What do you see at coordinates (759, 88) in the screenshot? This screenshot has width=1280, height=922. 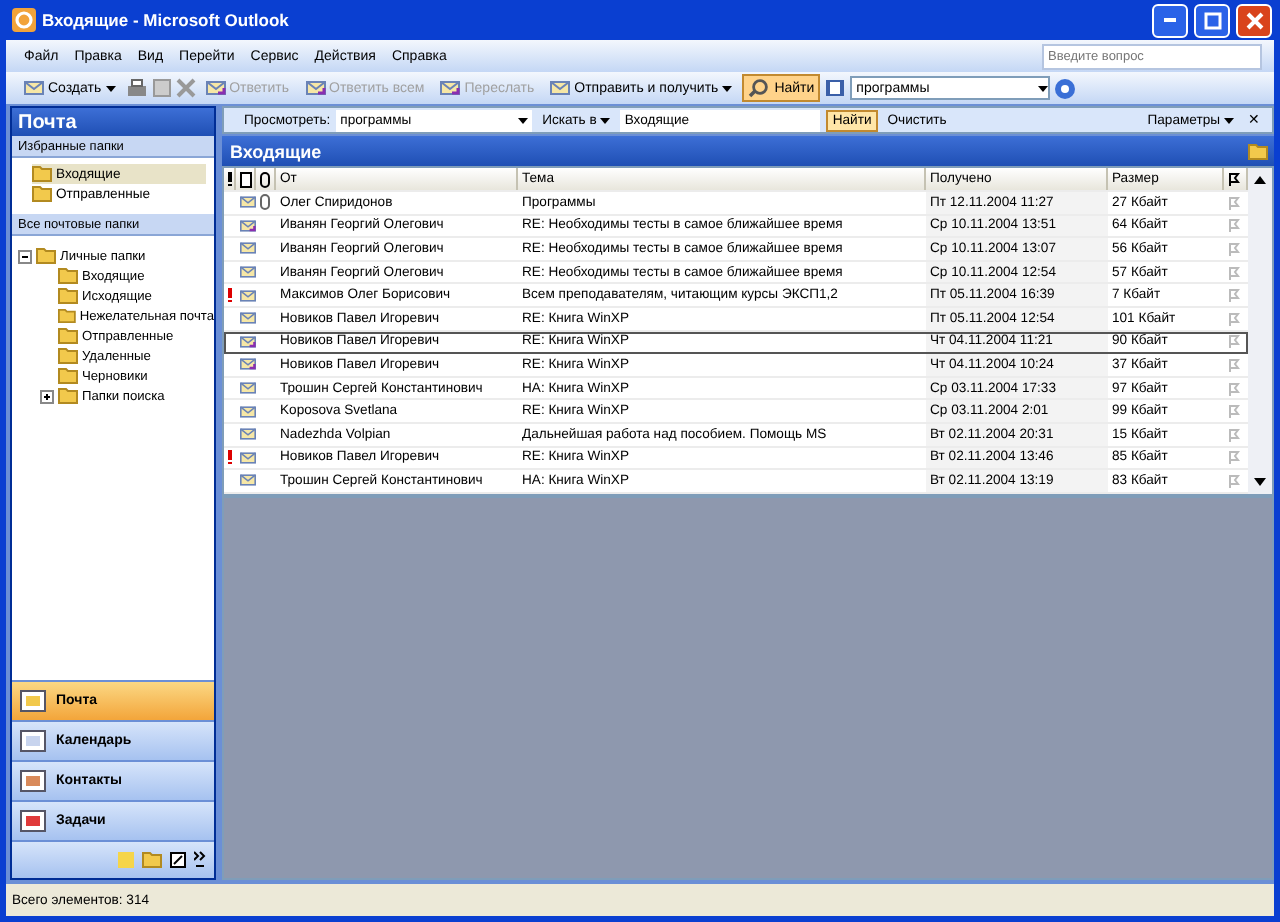 I see `search-icon` at bounding box center [759, 88].